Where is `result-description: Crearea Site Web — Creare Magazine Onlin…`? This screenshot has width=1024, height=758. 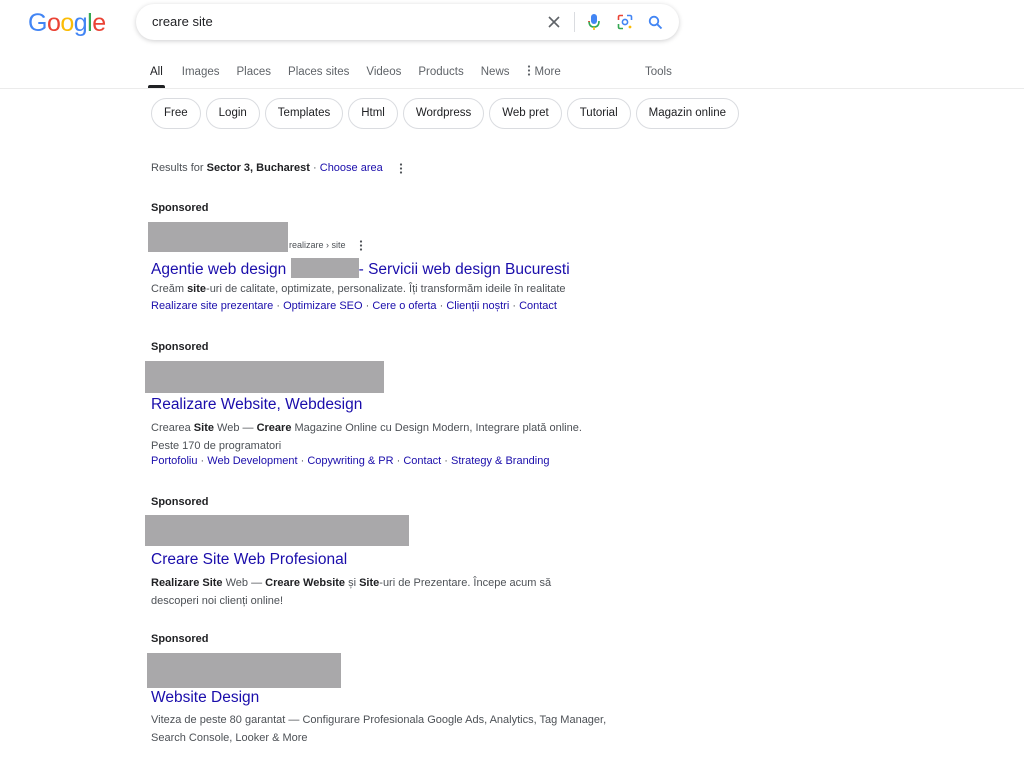 result-description: Crearea Site Web — Creare Magazine Onlin… is located at coordinates (386, 437).